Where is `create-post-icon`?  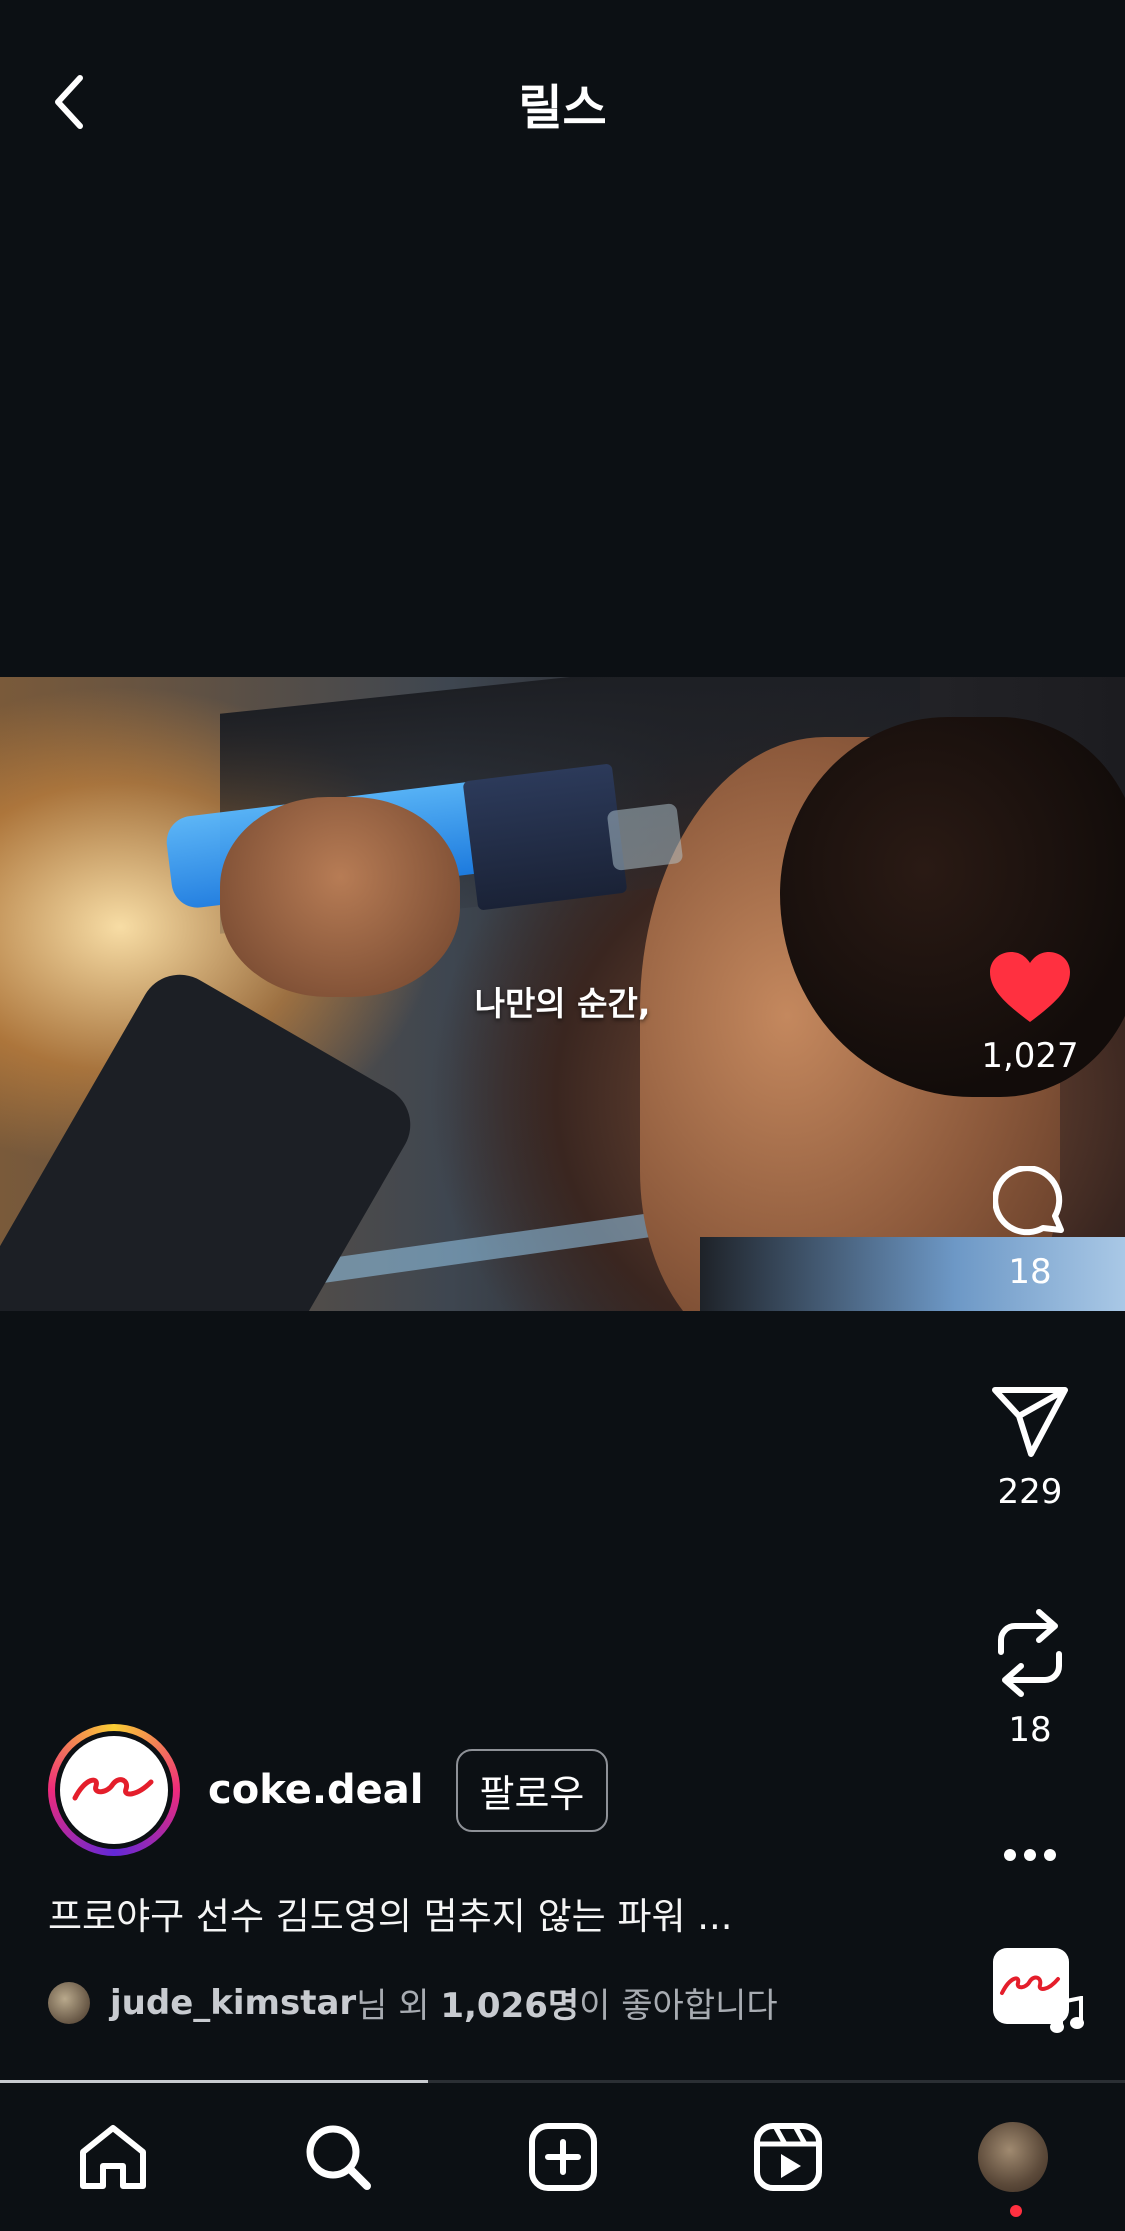 create-post-icon is located at coordinates (562, 2157).